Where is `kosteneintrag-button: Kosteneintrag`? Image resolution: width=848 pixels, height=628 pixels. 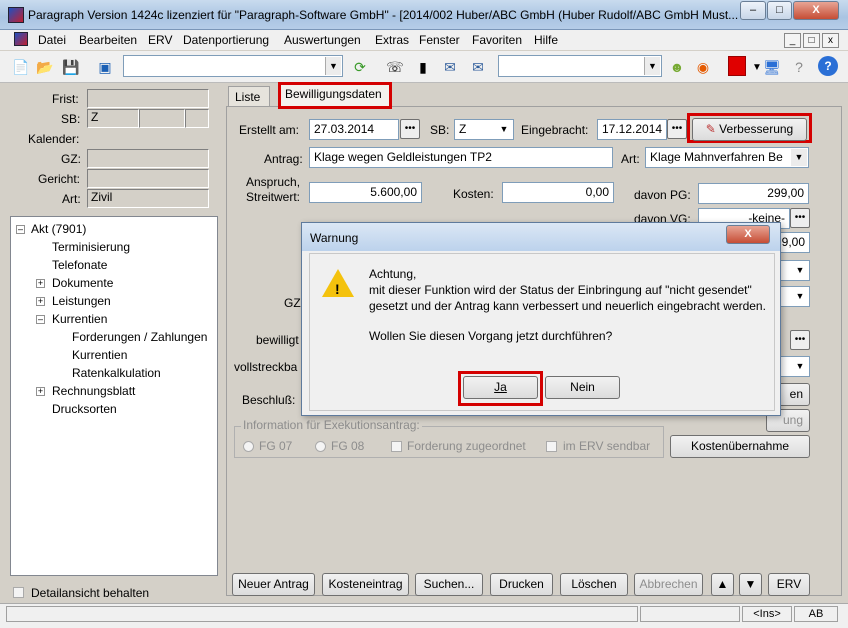 kosteneintrag-button: Kosteneintrag is located at coordinates (365, 584).